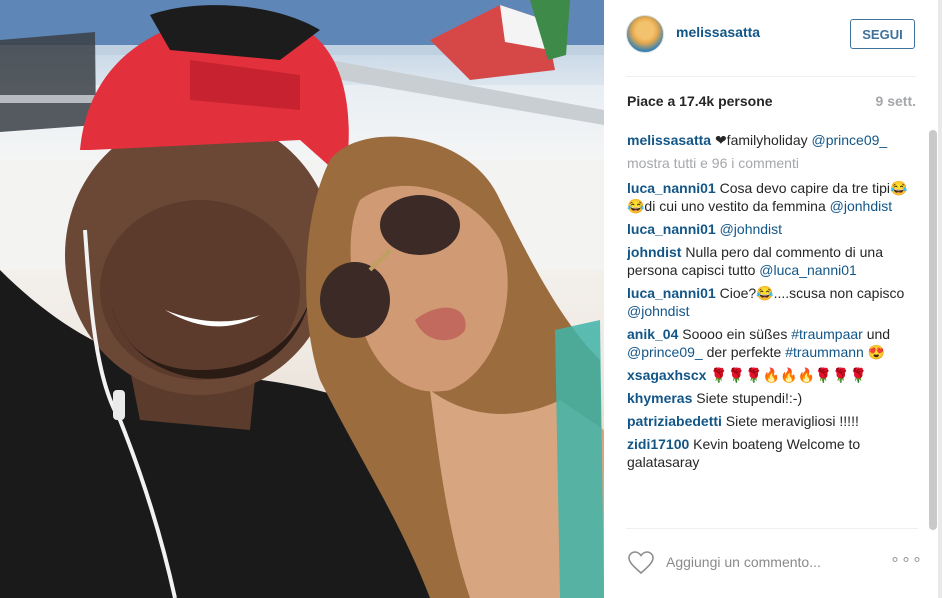 This screenshot has width=942, height=598. Describe the element at coordinates (861, 206) in the screenshot. I see `comment-mention: @jonhdist` at that location.